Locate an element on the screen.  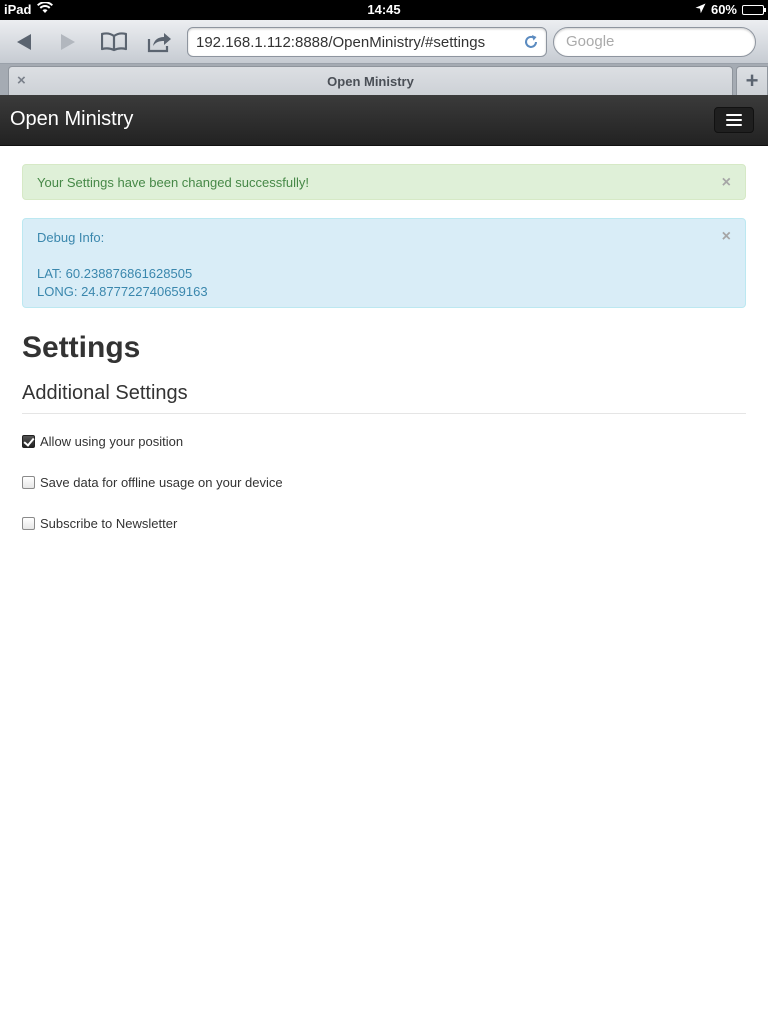
back-arrow-icon is located at coordinates (24, 42).